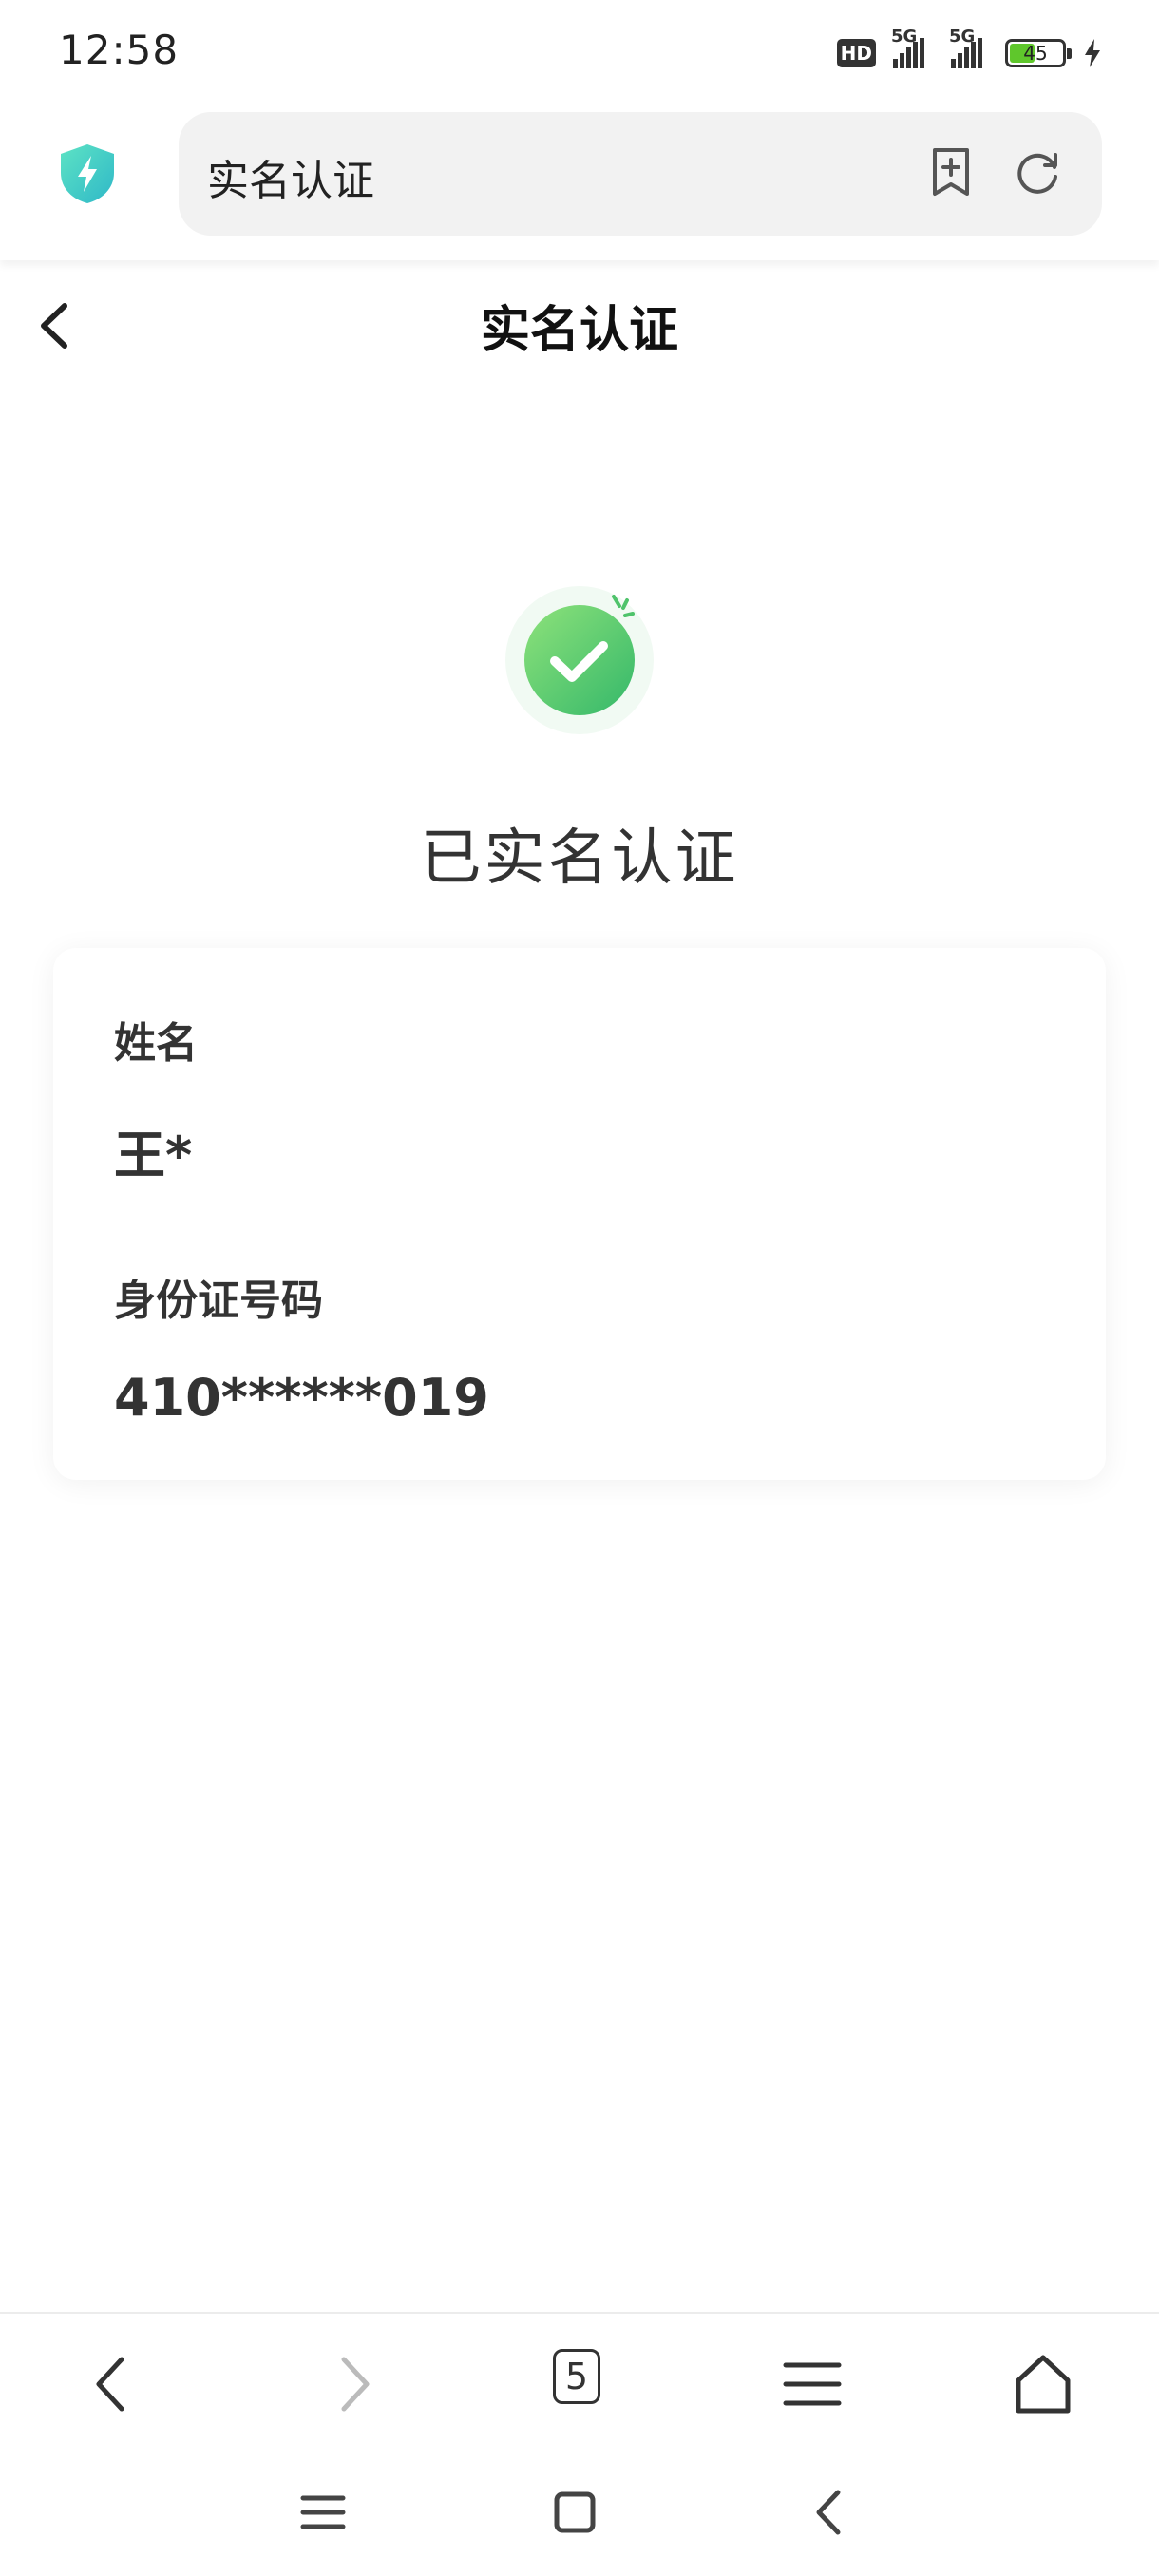  Describe the element at coordinates (156, 1043) in the screenshot. I see `name-label: 姓名` at that location.